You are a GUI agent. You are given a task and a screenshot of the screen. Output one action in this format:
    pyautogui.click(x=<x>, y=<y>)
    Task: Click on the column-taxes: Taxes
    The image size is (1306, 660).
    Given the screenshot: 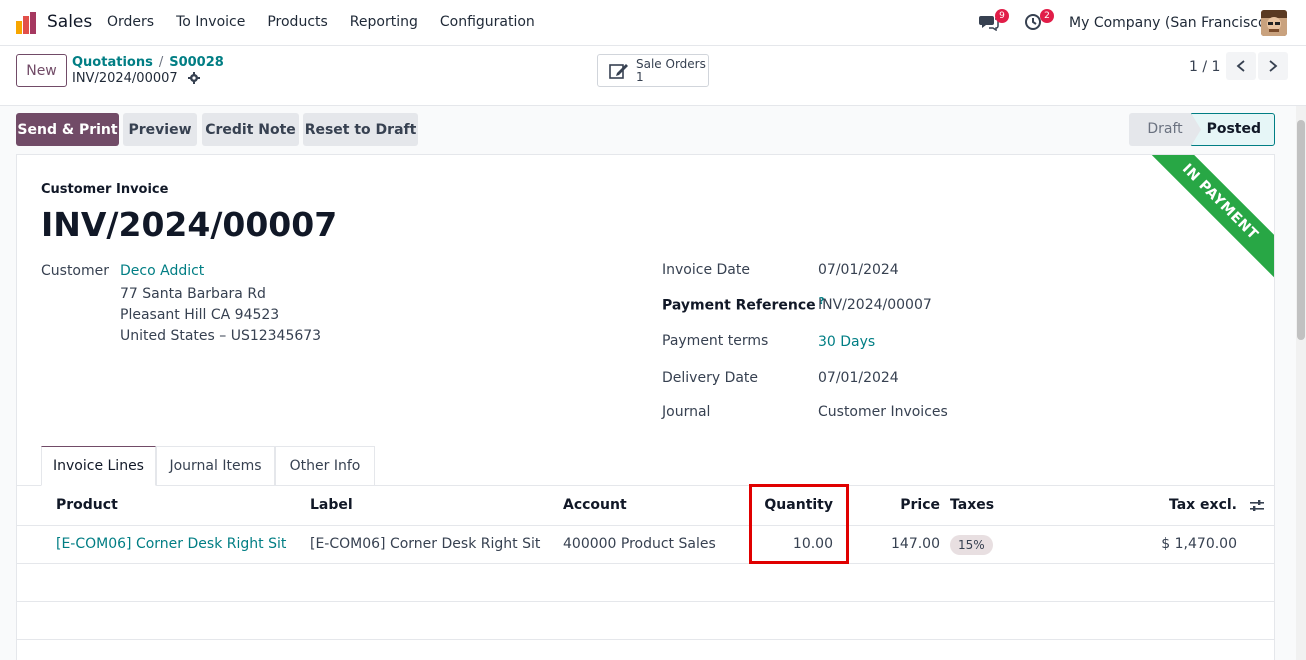 What is the action you would take?
    pyautogui.click(x=972, y=505)
    